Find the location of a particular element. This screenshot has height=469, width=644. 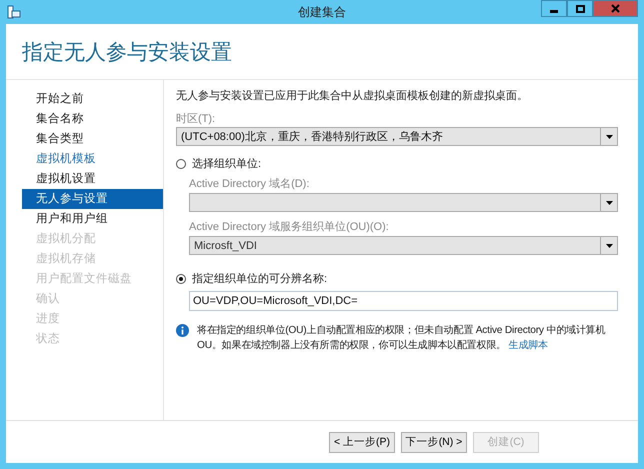

field-label: 时区(T): is located at coordinates (196, 119).